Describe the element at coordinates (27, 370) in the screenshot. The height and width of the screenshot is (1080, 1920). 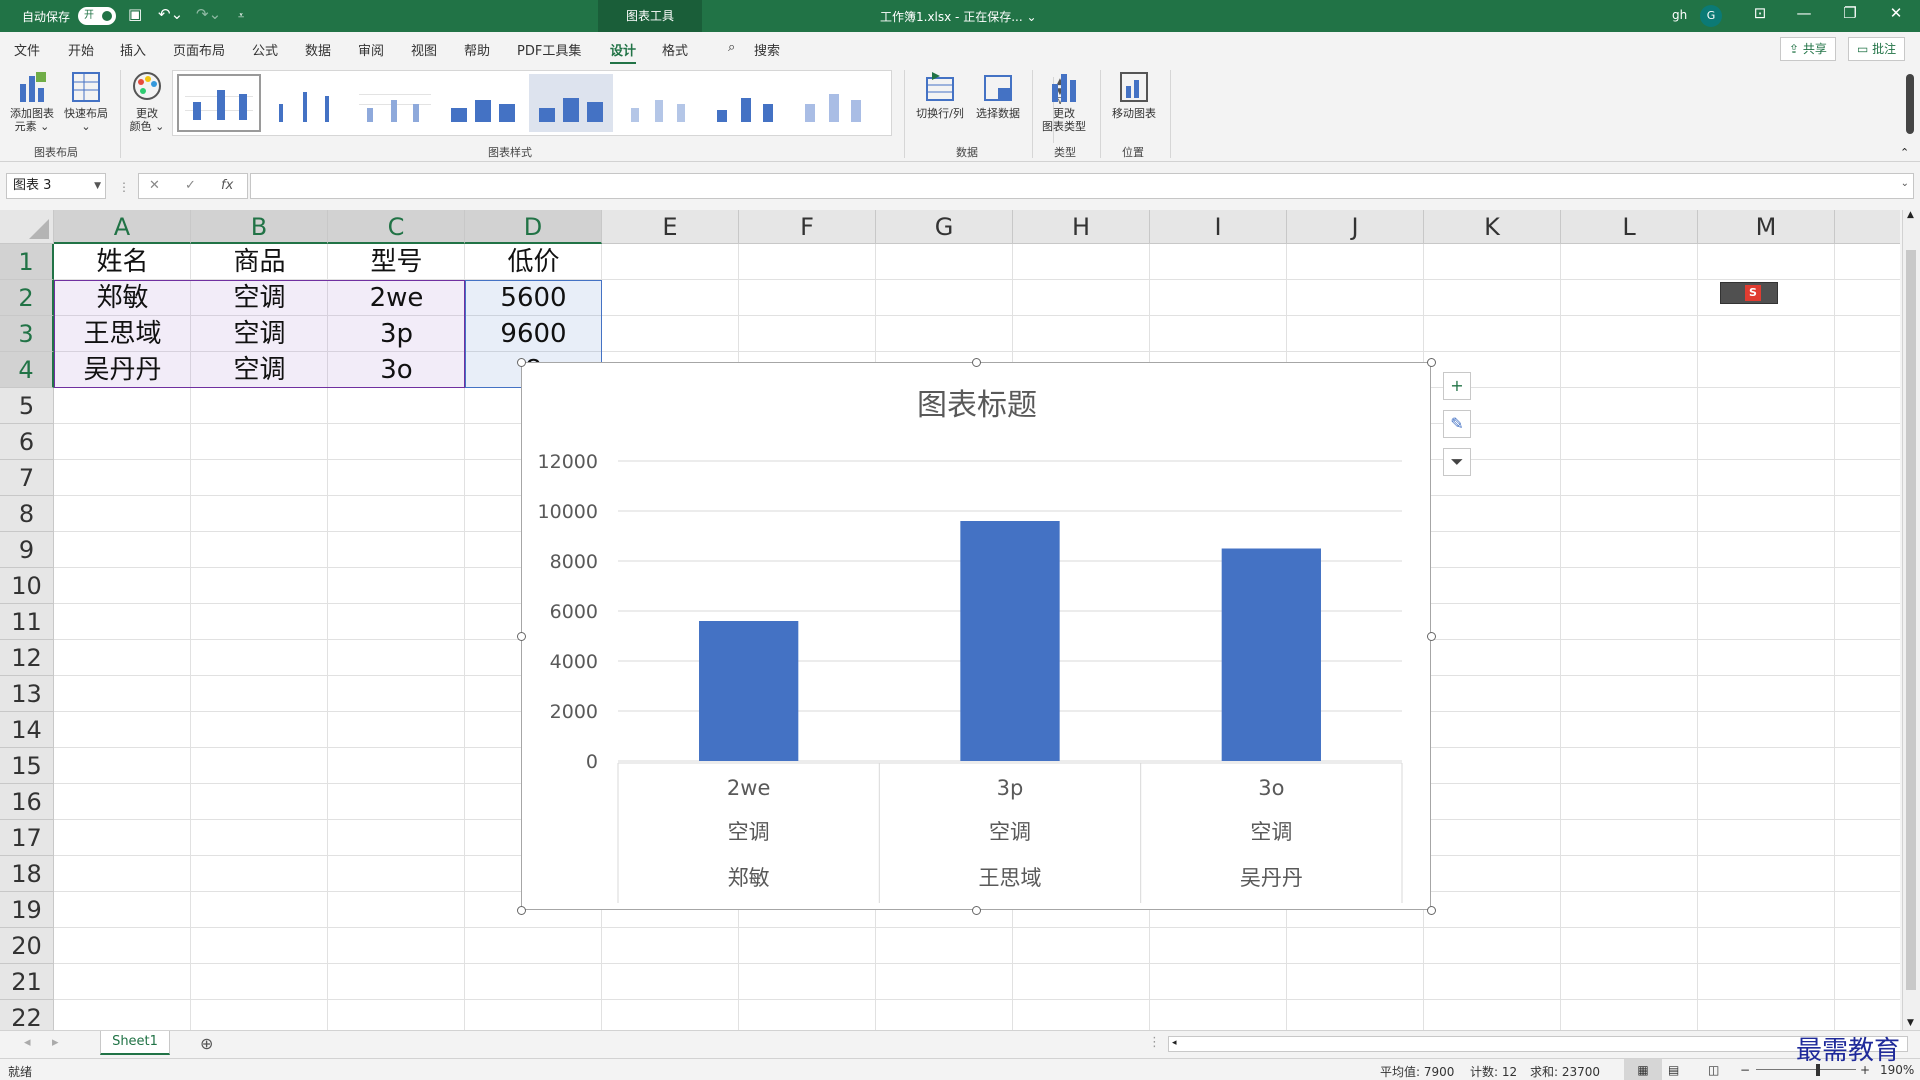
I see `row-header: 4` at that location.